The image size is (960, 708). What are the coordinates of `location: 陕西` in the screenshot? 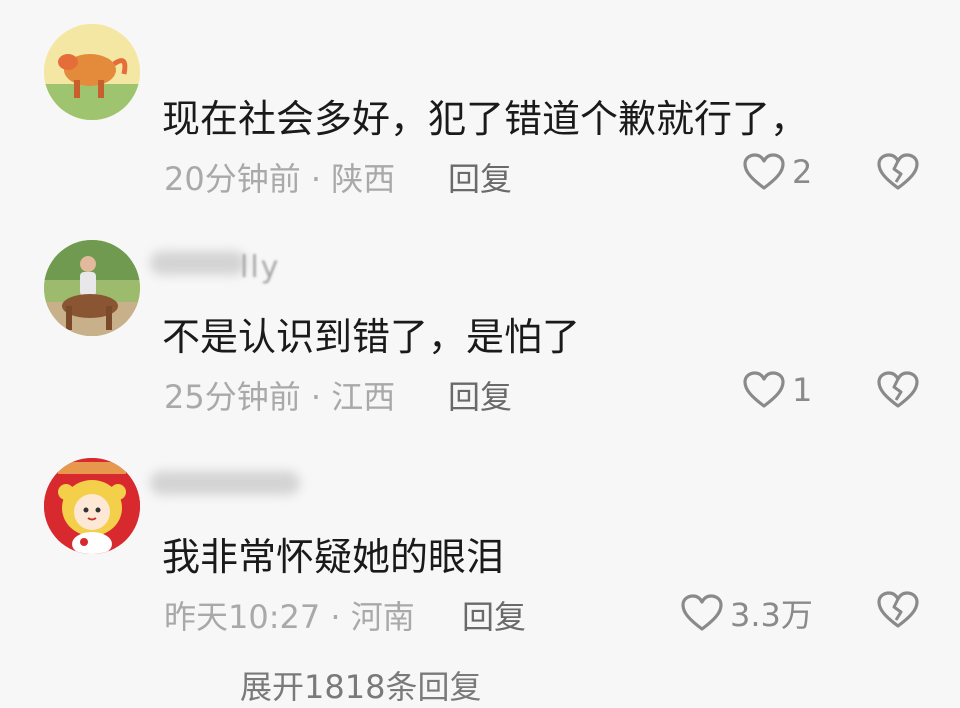 It's located at (363, 179).